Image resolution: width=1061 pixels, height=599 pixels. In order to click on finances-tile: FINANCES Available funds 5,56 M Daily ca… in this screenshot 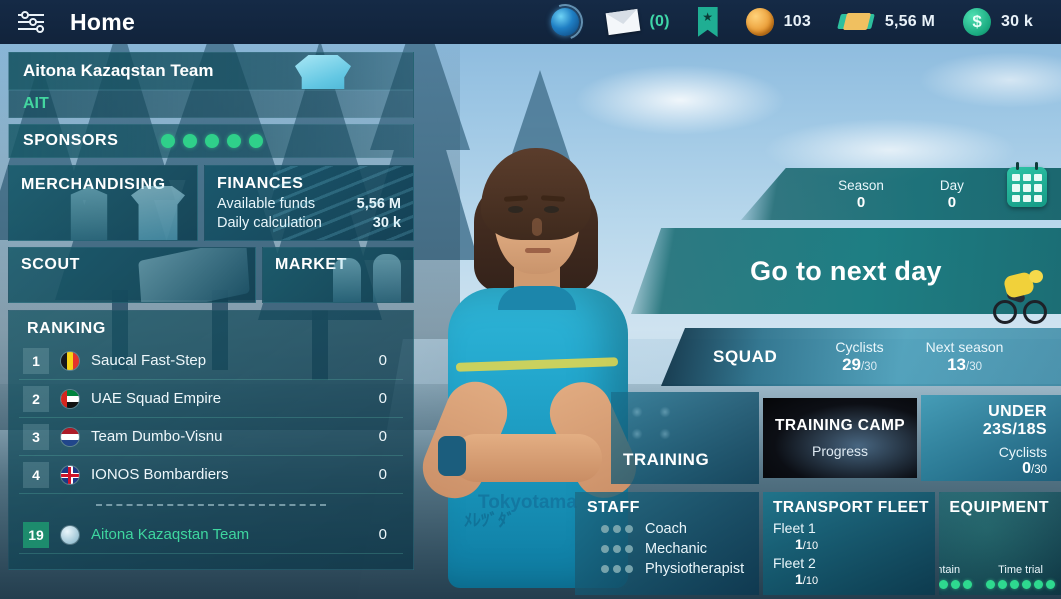, I will do `click(309, 203)`.